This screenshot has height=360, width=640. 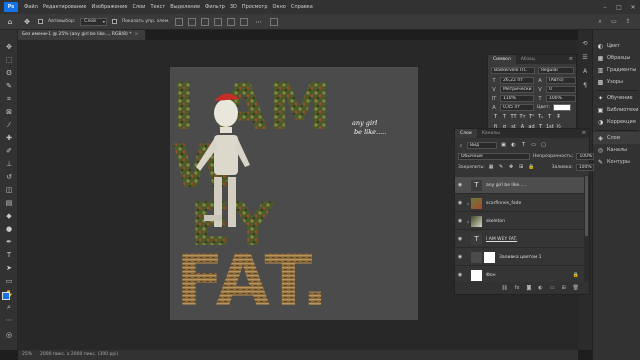 I want to click on fx-icon: fx, so click(x=517, y=288).